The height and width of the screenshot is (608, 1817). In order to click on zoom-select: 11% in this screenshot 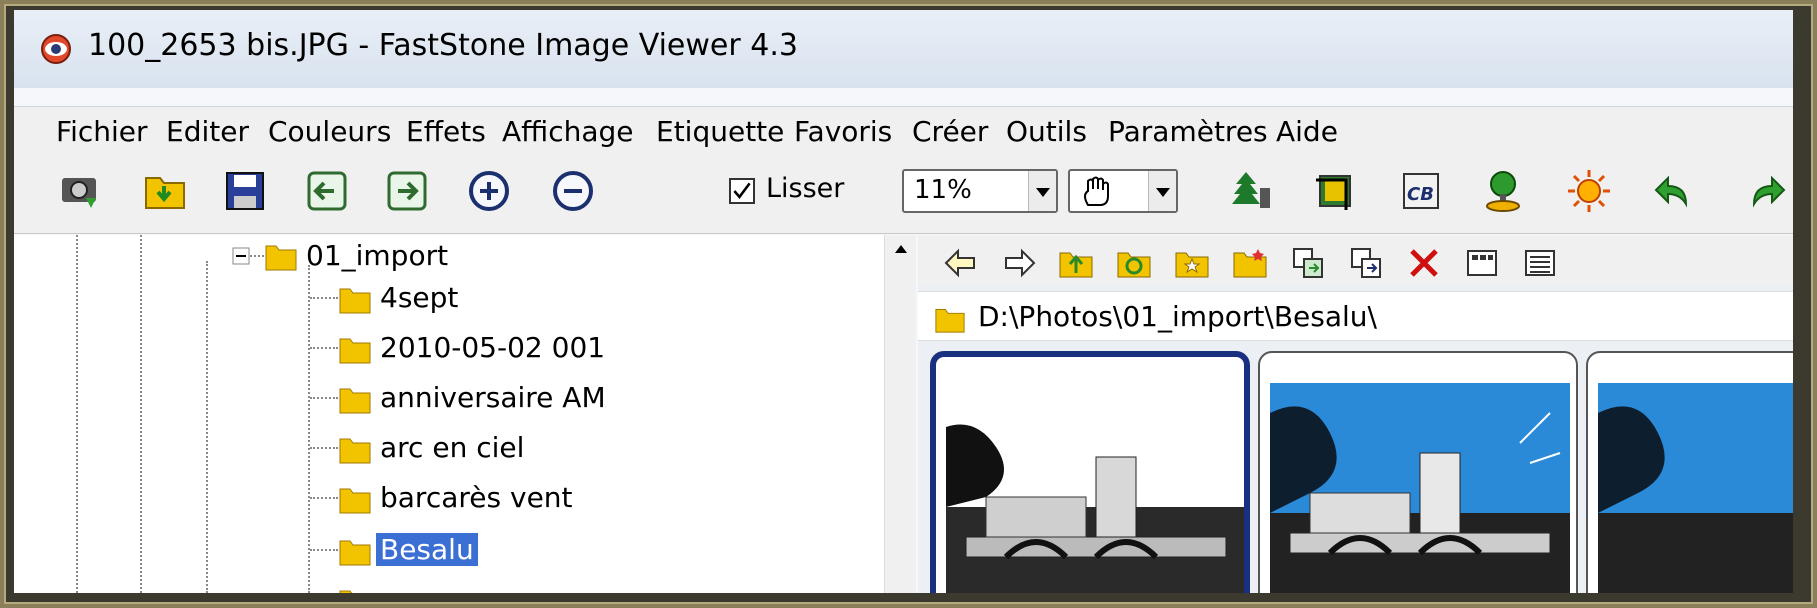, I will do `click(980, 191)`.